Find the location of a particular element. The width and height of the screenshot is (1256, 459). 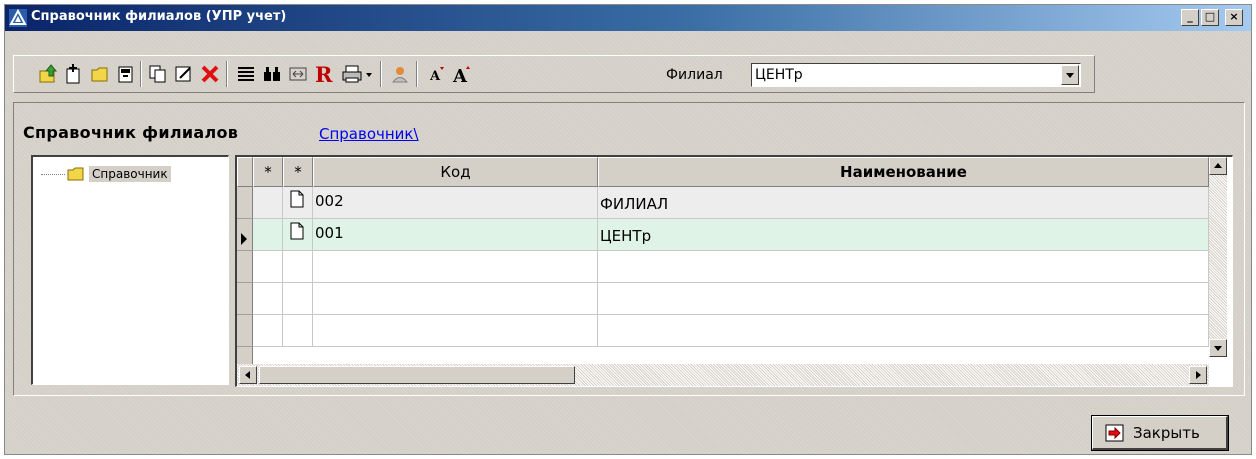

up-folder-button is located at coordinates (48, 74).